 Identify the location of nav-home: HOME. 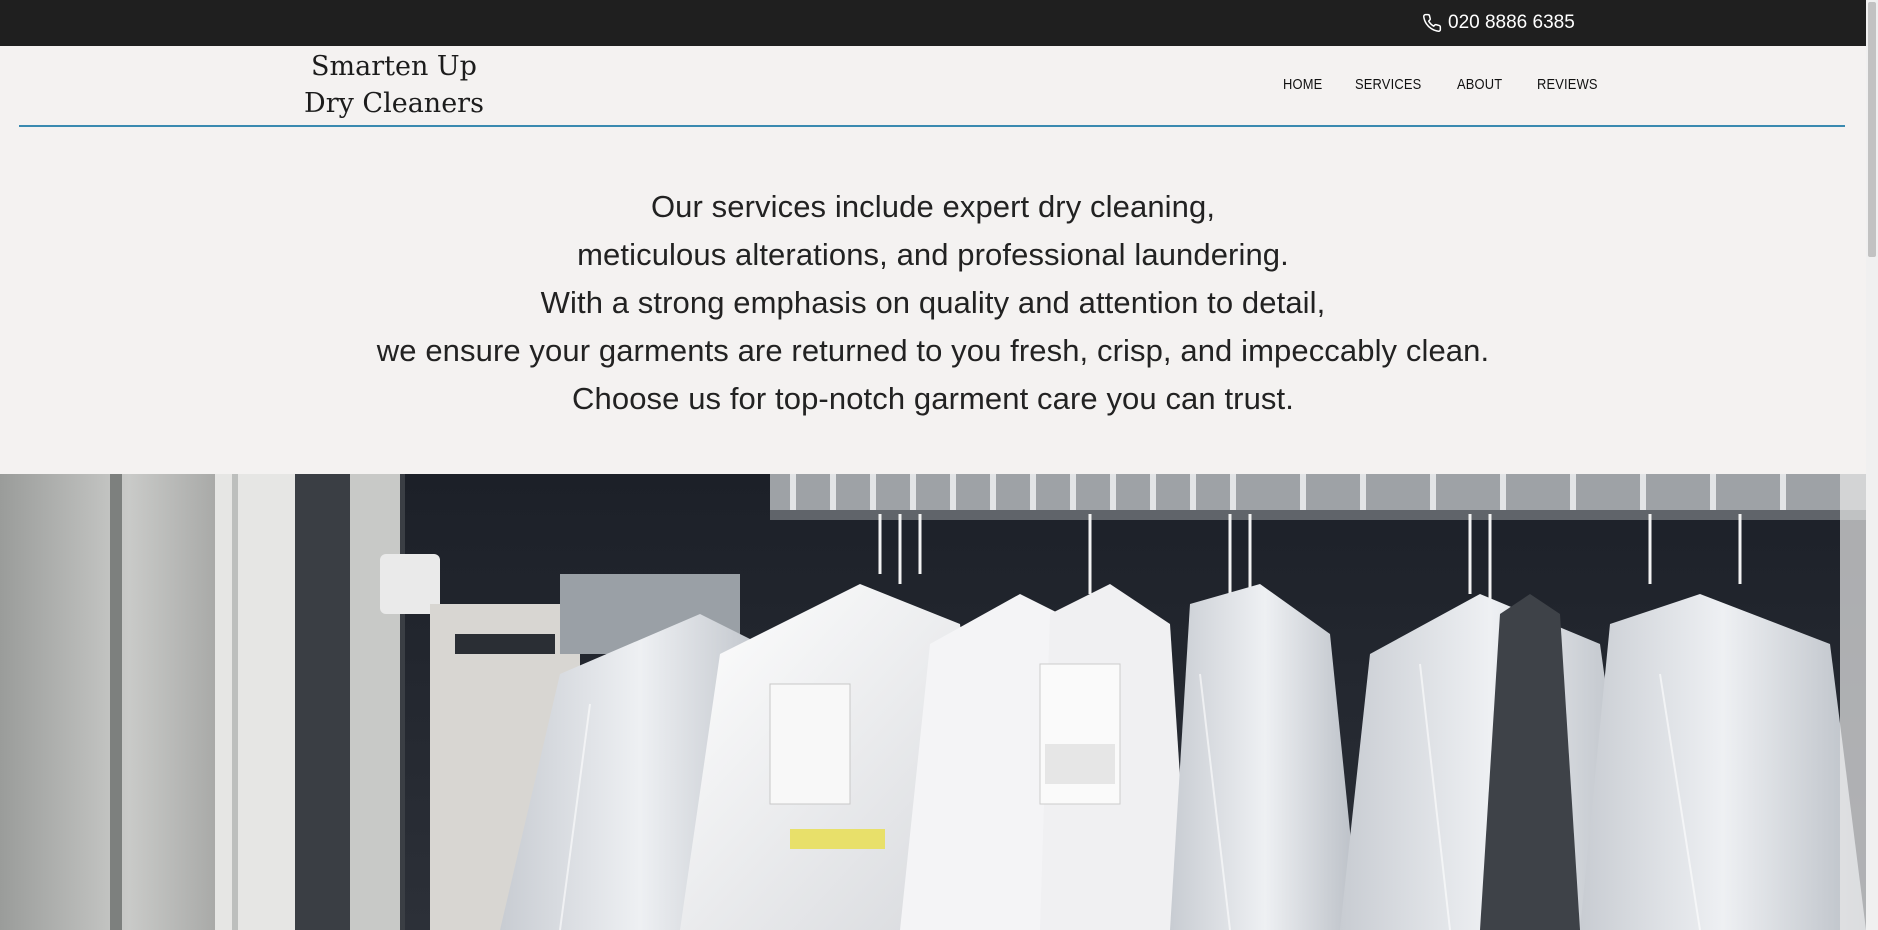
(1302, 84).